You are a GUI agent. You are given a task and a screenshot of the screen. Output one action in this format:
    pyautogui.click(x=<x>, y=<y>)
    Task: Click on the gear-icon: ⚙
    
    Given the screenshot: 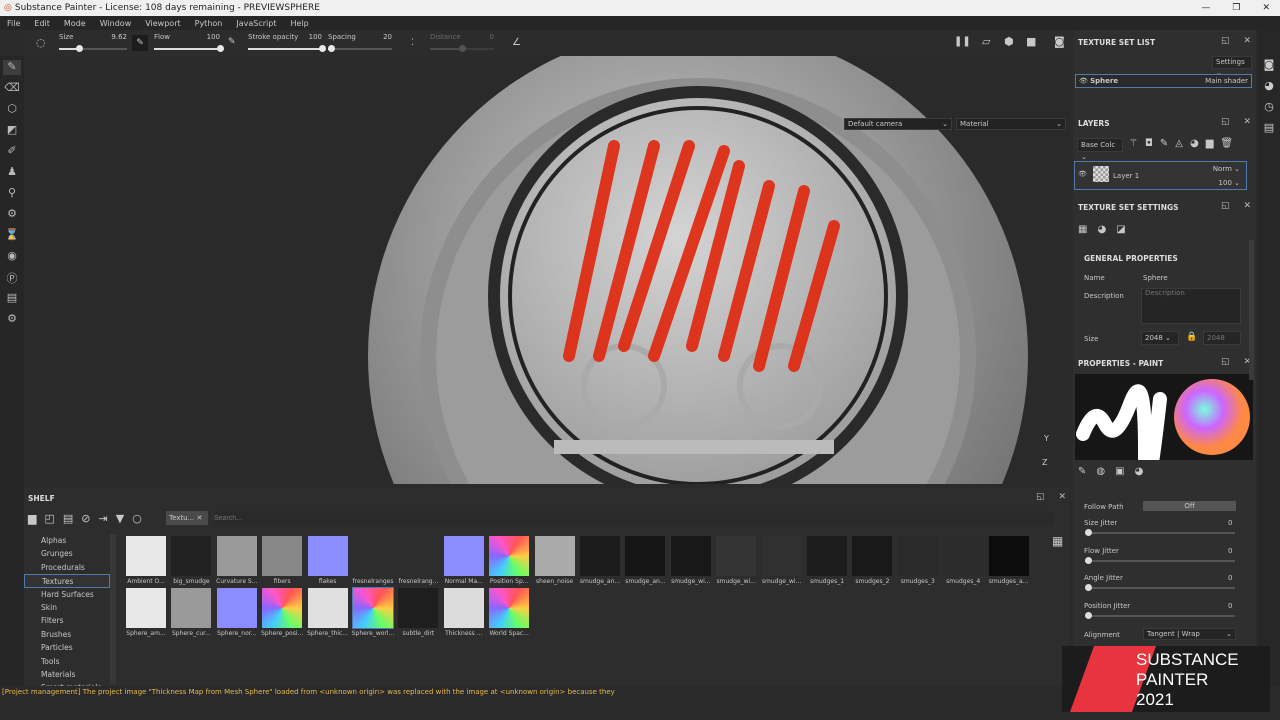 What is the action you would take?
    pyautogui.click(x=12, y=319)
    